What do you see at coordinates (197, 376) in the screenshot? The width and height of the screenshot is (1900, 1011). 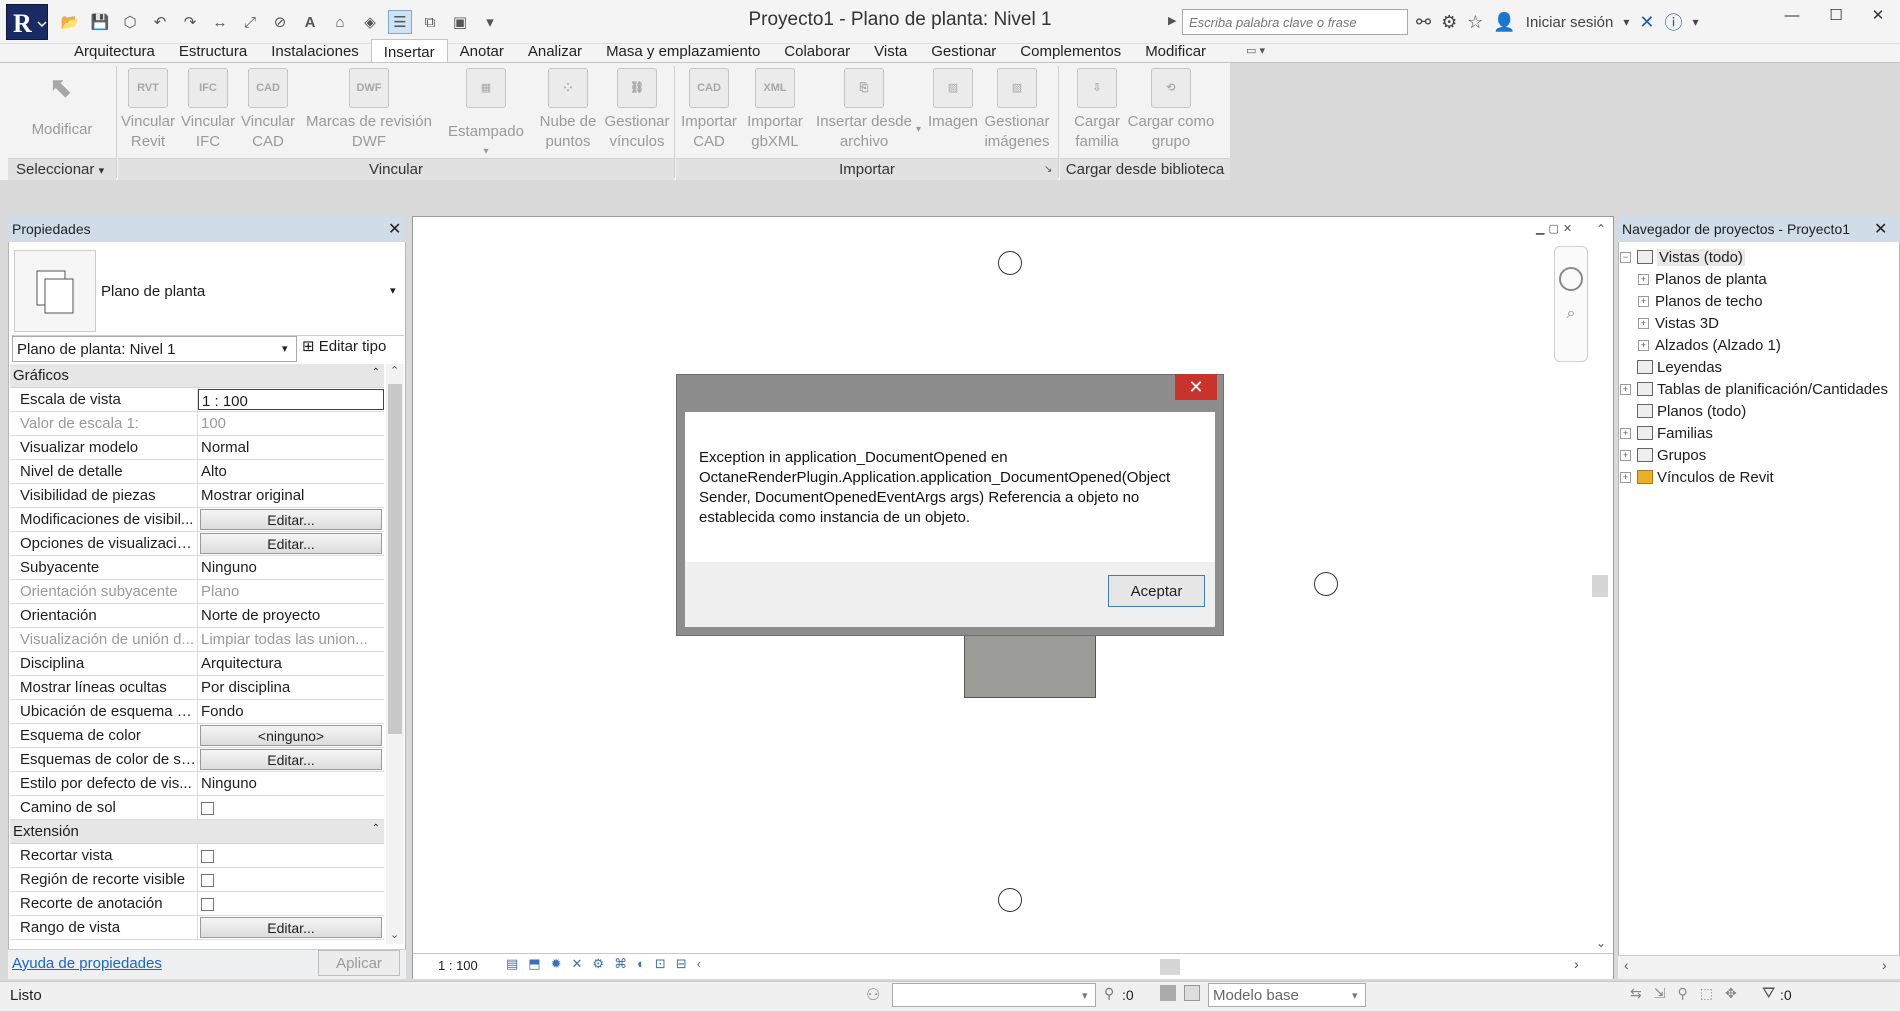 I see `group-graficos: Gráficos ⌃` at bounding box center [197, 376].